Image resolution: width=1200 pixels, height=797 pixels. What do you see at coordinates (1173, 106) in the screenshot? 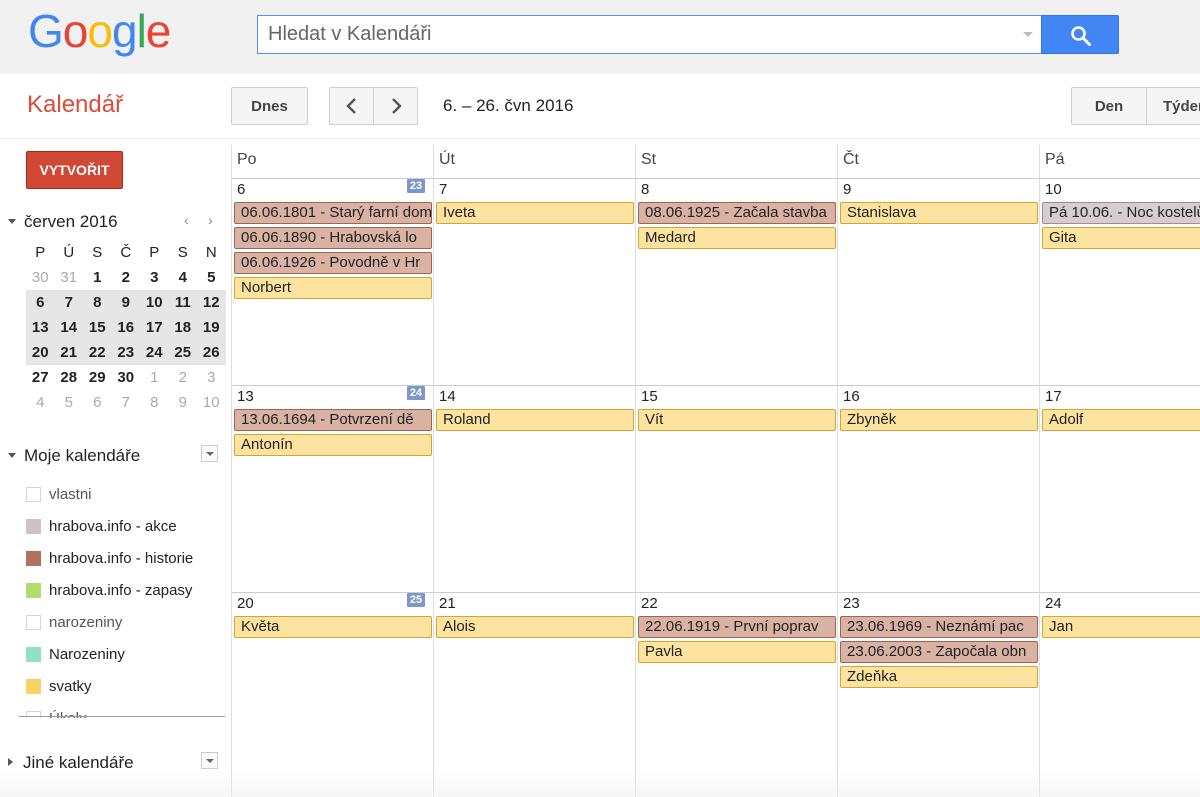
I see `view-week-button: Týden` at bounding box center [1173, 106].